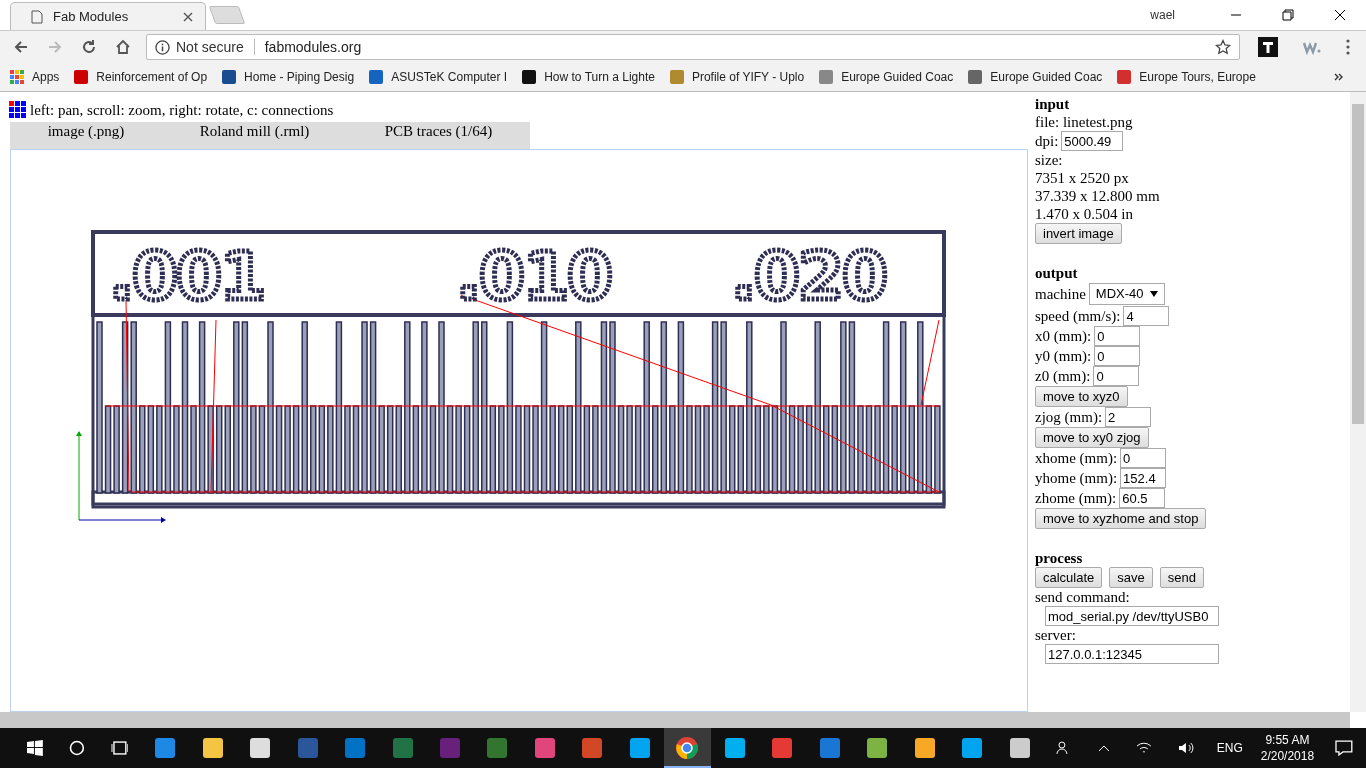 The width and height of the screenshot is (1366, 768). I want to click on field-label: y0 (mm):, so click(1063, 356).